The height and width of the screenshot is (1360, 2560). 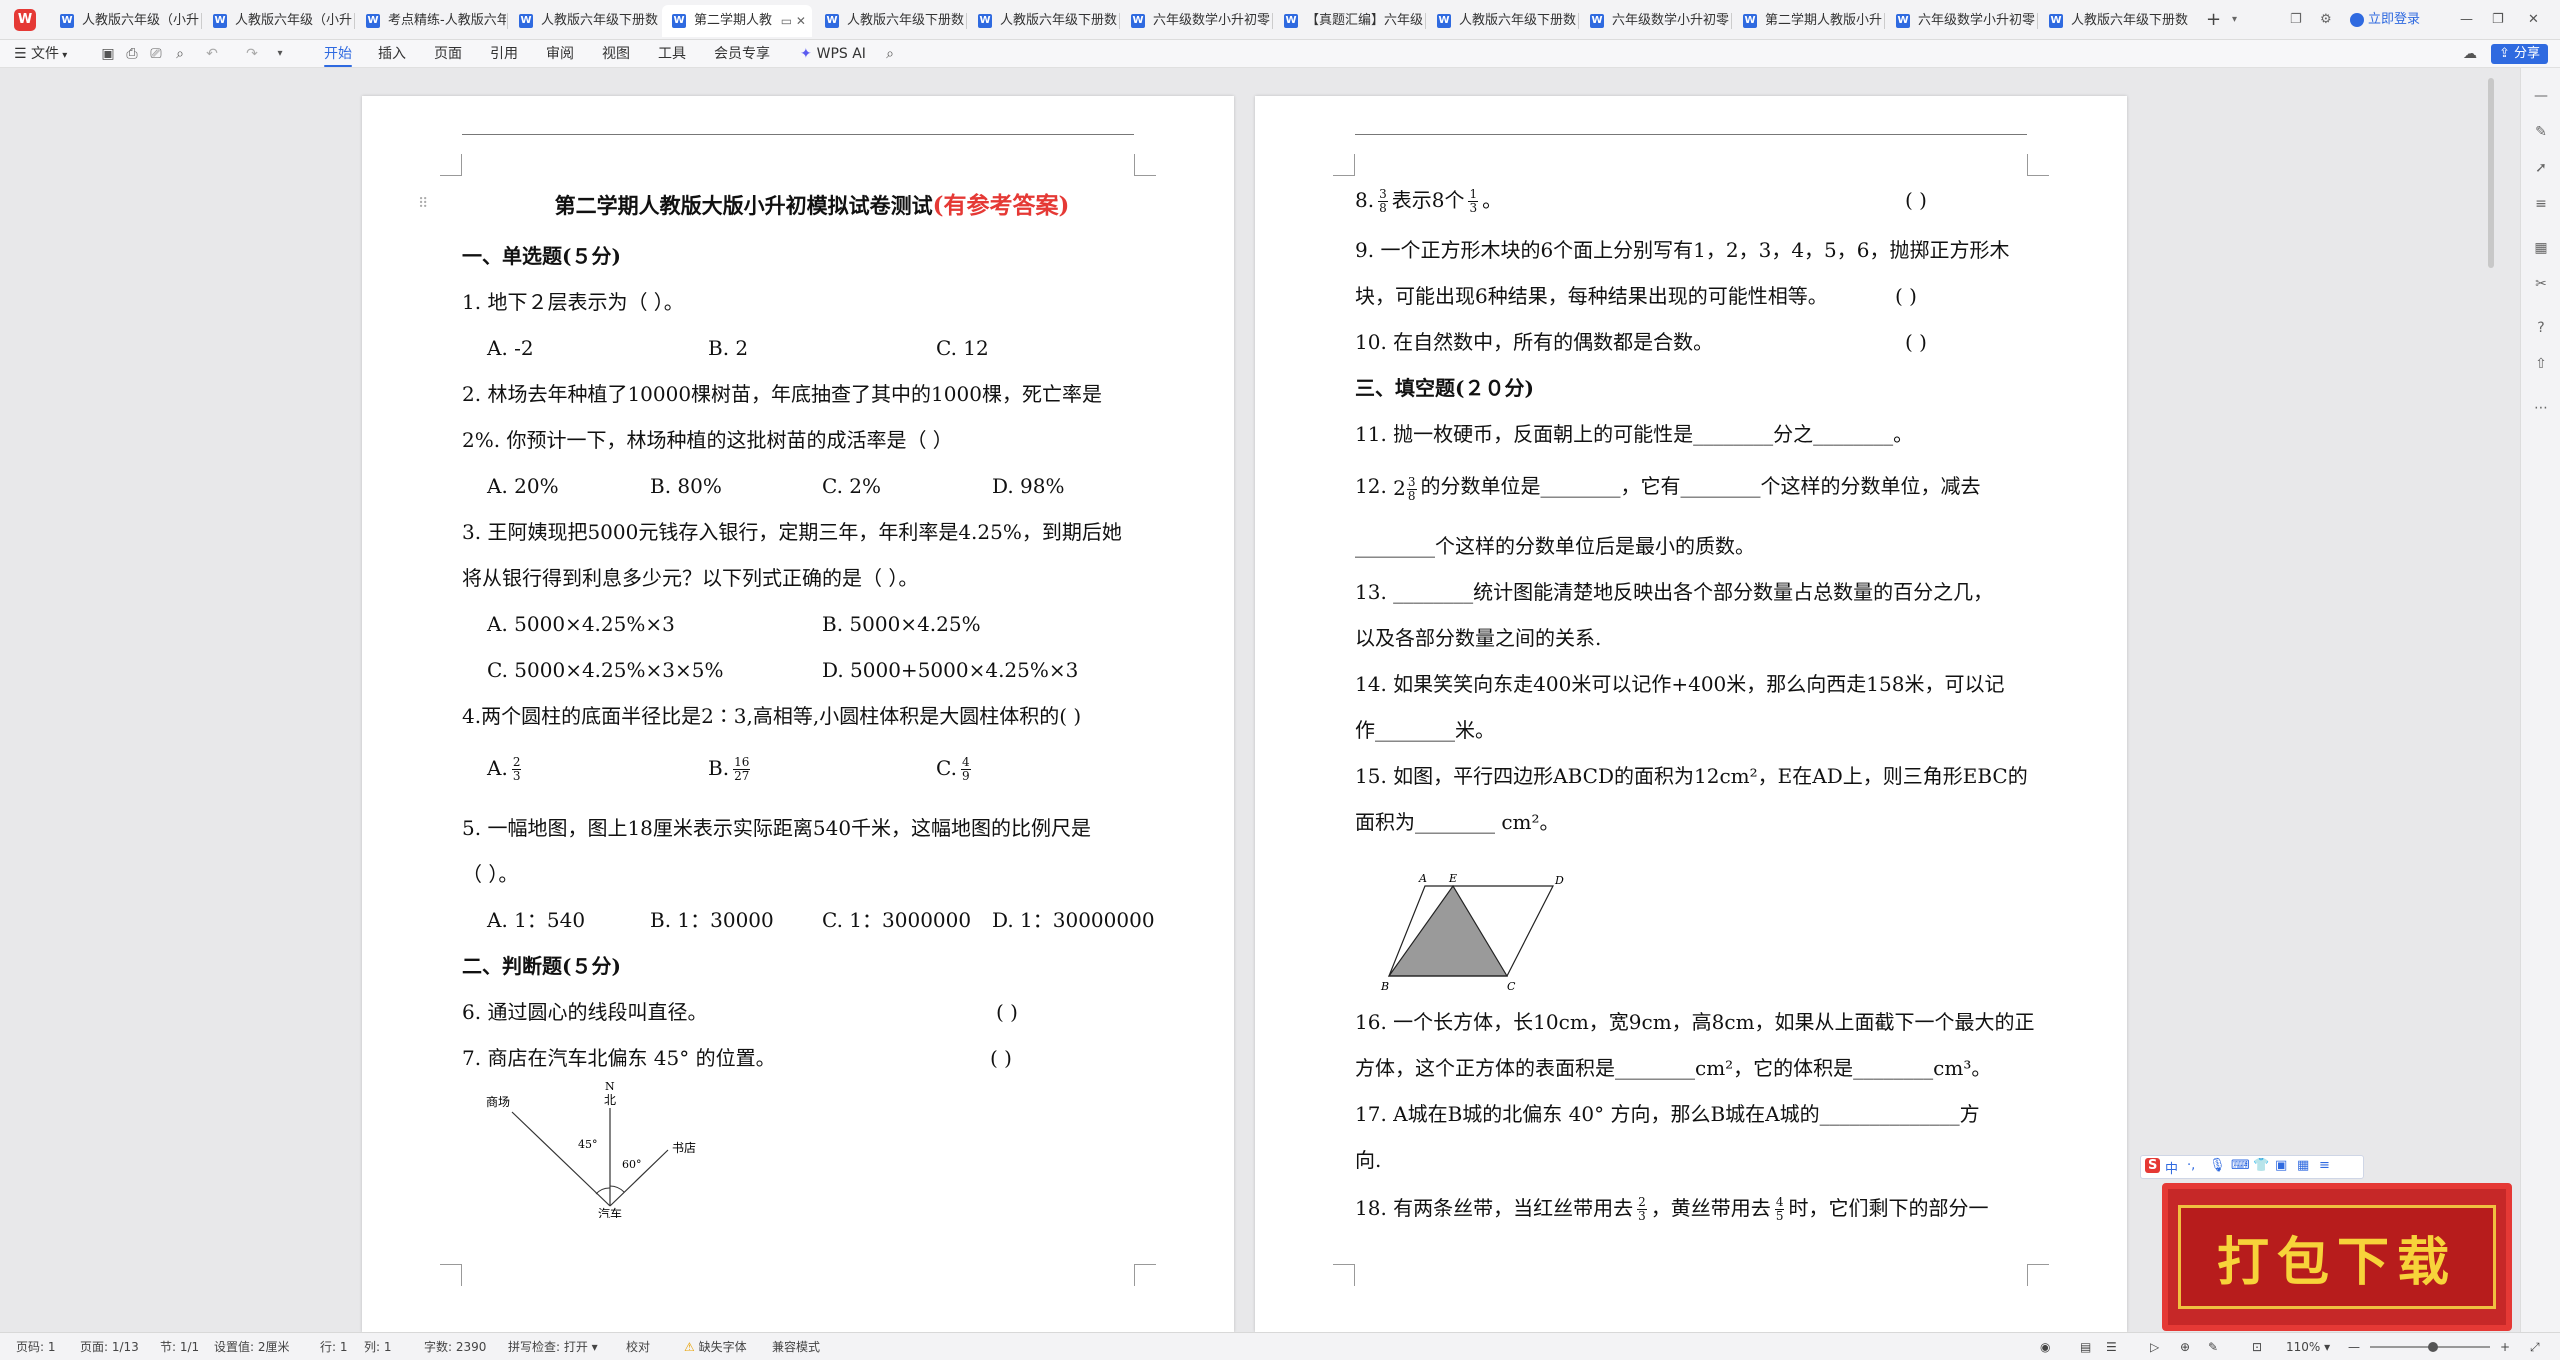 I want to click on fit-page-icon: ⊡, so click(x=2257, y=1346).